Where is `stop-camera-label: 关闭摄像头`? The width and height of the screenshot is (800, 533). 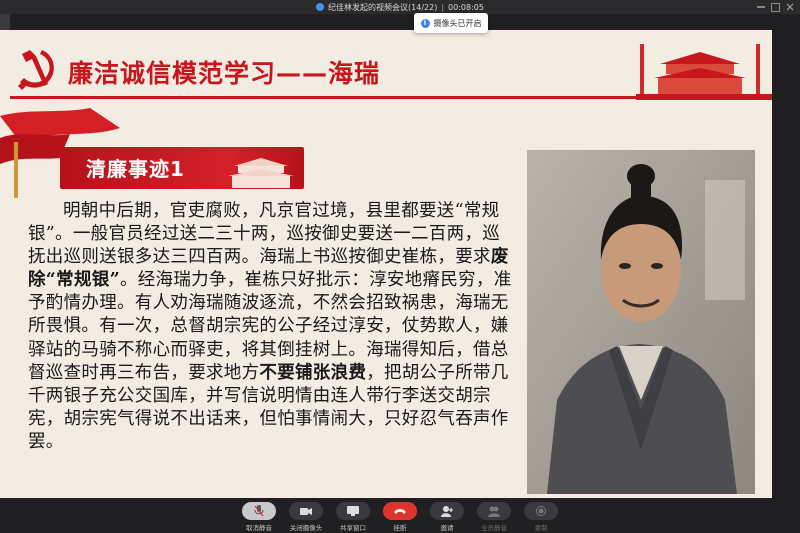 stop-camera-label: 关闭摄像头 is located at coordinates (306, 528).